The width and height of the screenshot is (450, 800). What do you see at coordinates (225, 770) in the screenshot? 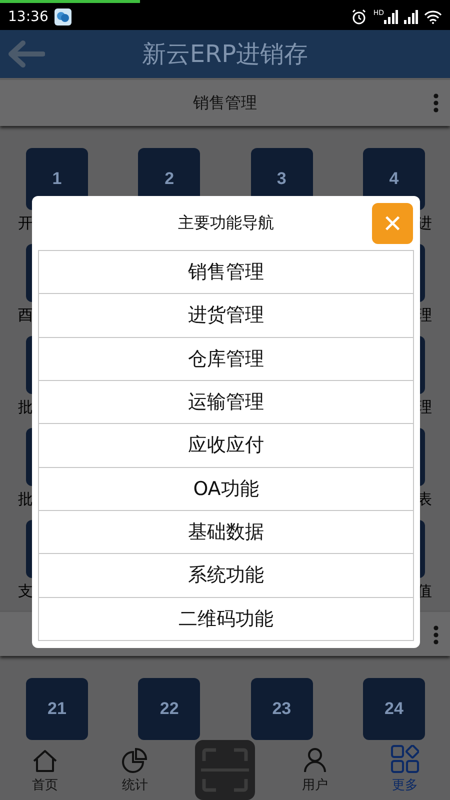
I see `scan-icon` at bounding box center [225, 770].